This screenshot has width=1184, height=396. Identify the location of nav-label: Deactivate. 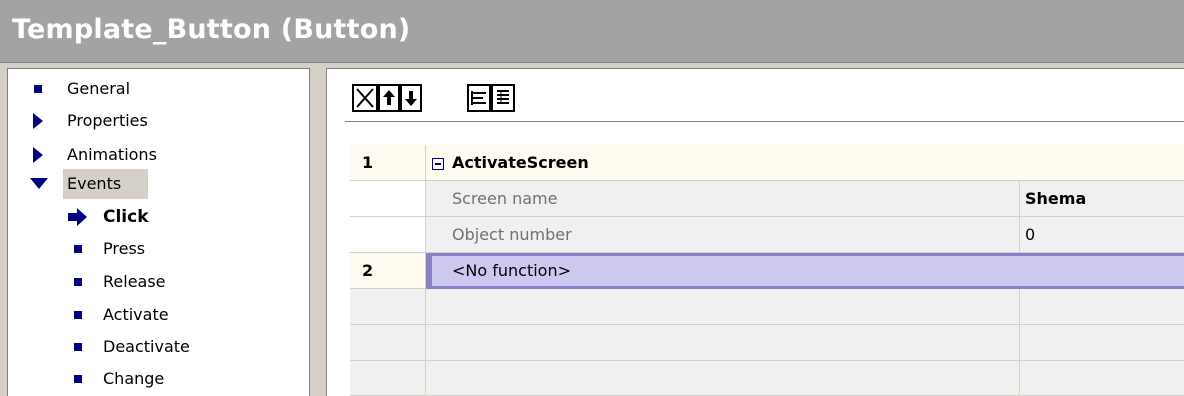
(146, 346).